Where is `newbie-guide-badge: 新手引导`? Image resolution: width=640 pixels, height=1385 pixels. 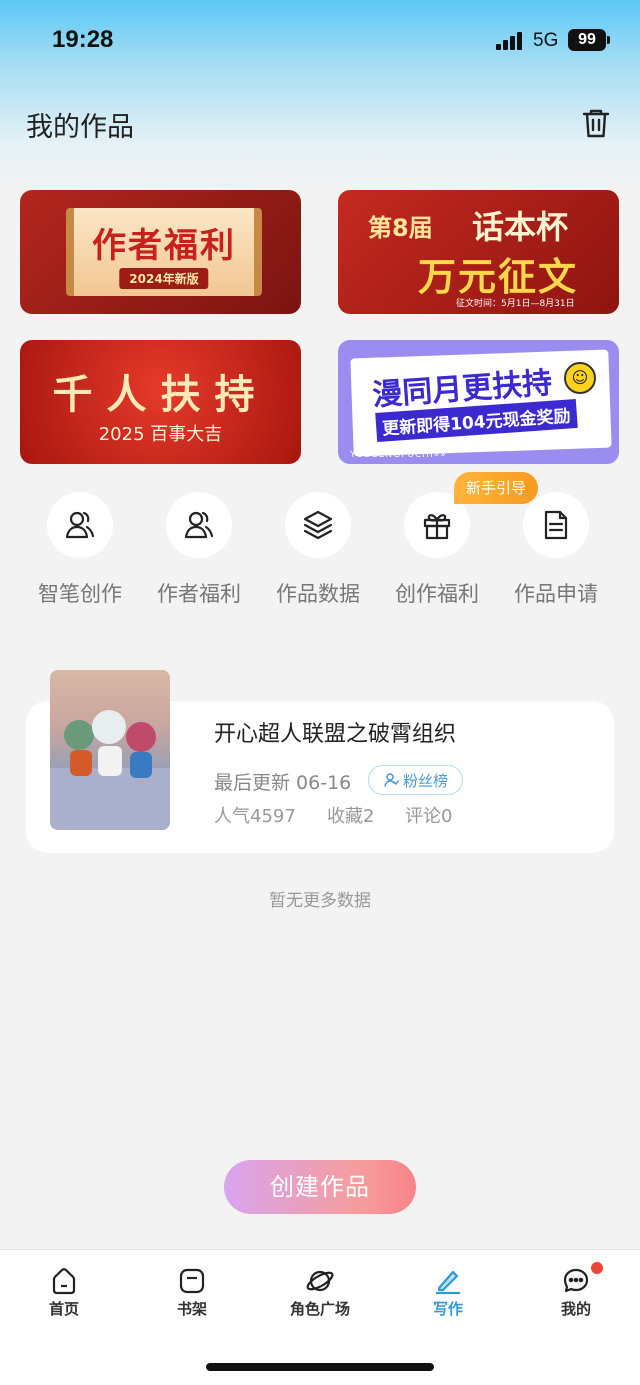
newbie-guide-badge: 新手引导 is located at coordinates (496, 488).